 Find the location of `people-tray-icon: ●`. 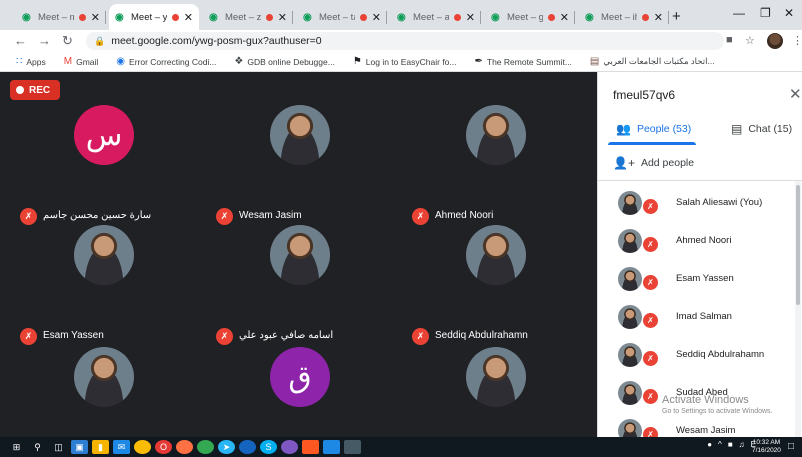

people-tray-icon: ● is located at coordinates (709, 444).